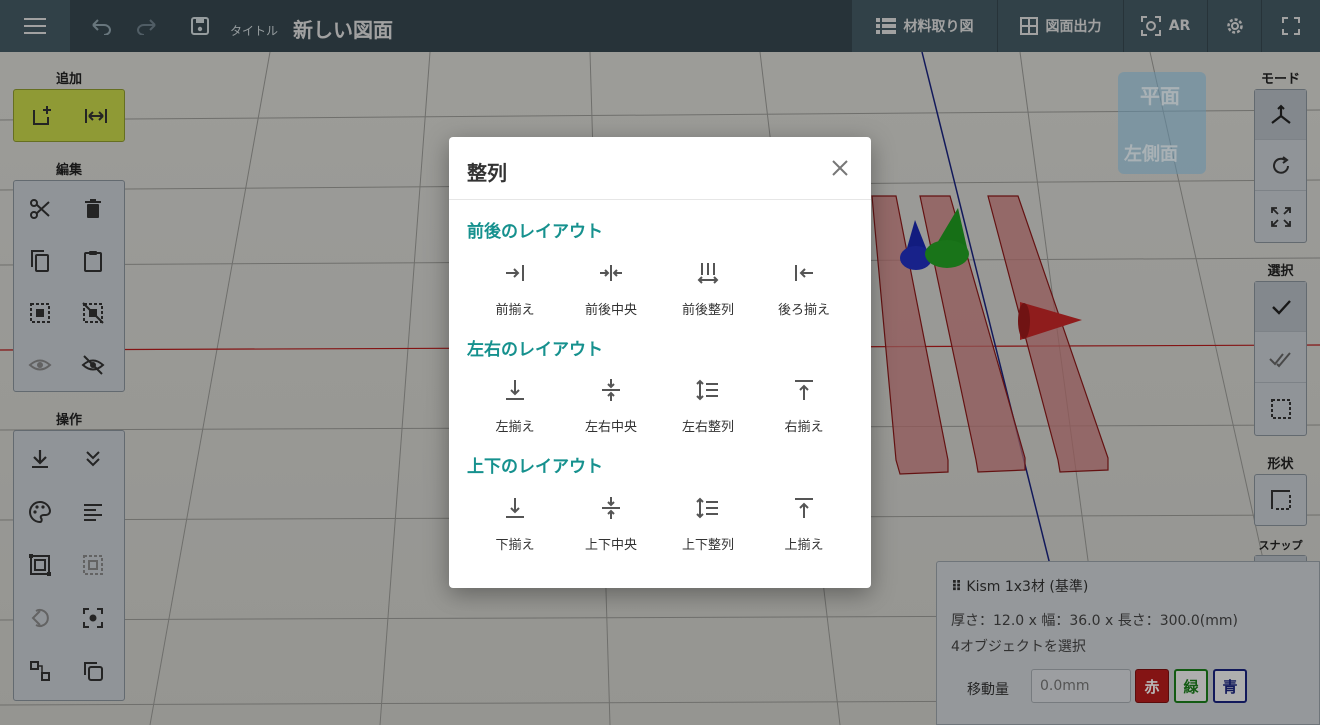  Describe the element at coordinates (611, 273) in the screenshot. I see `center-front-back-icon` at that location.